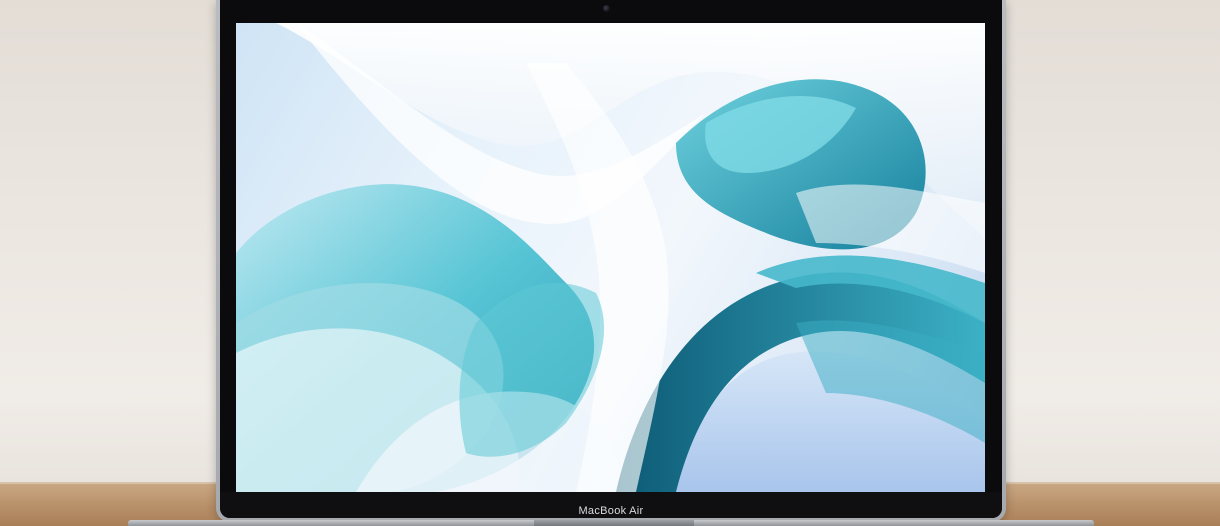 The width and height of the screenshot is (1220, 526). I want to click on camera-icon, so click(606, 8).